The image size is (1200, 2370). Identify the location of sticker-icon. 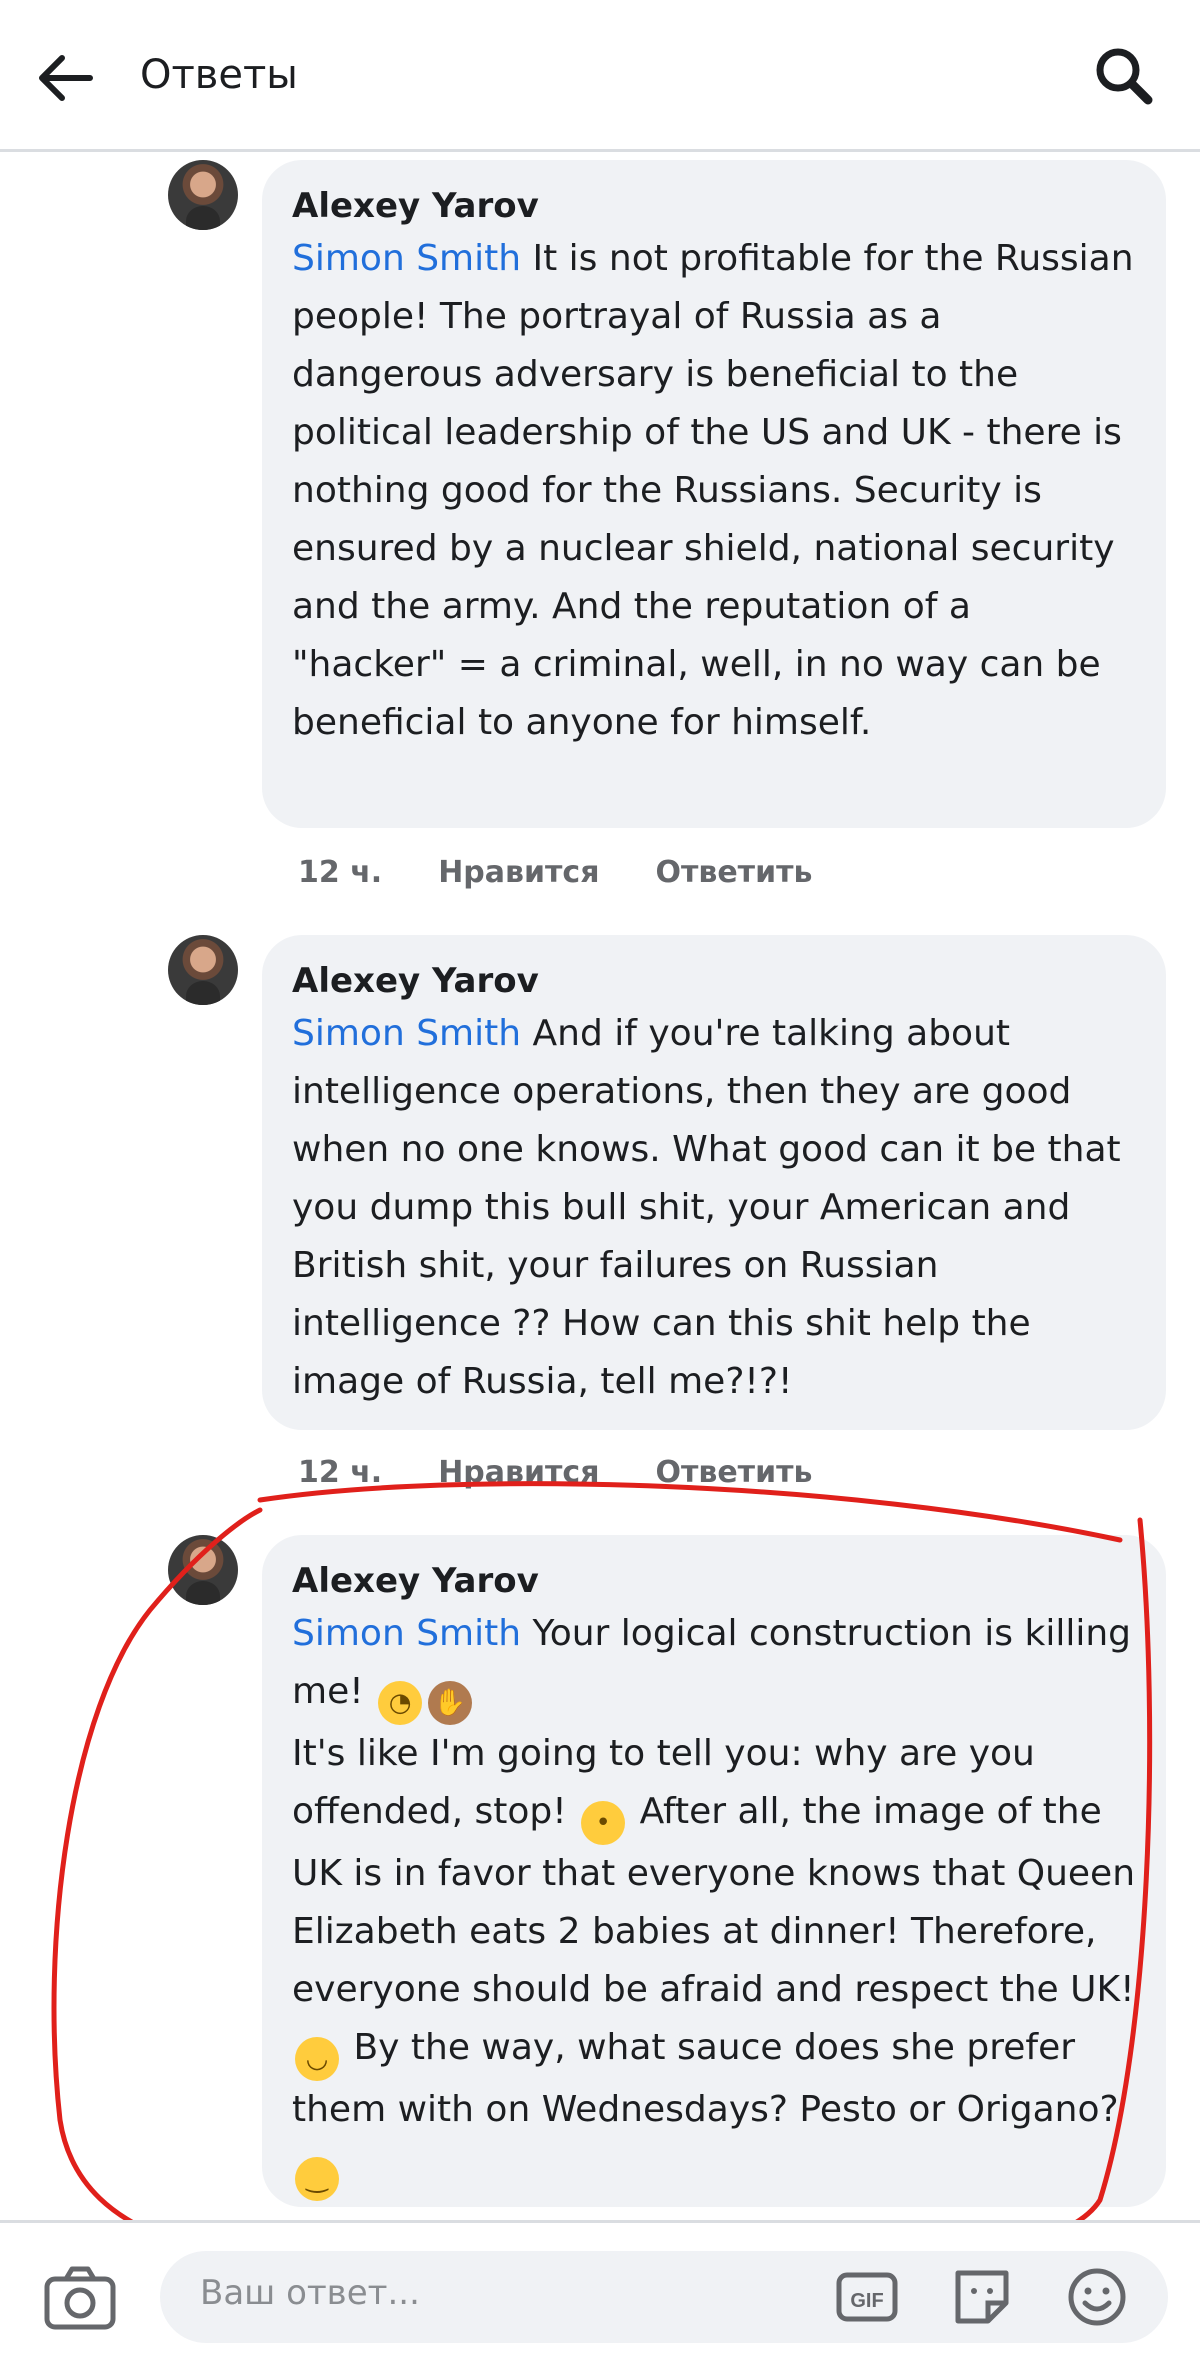
(982, 2297).